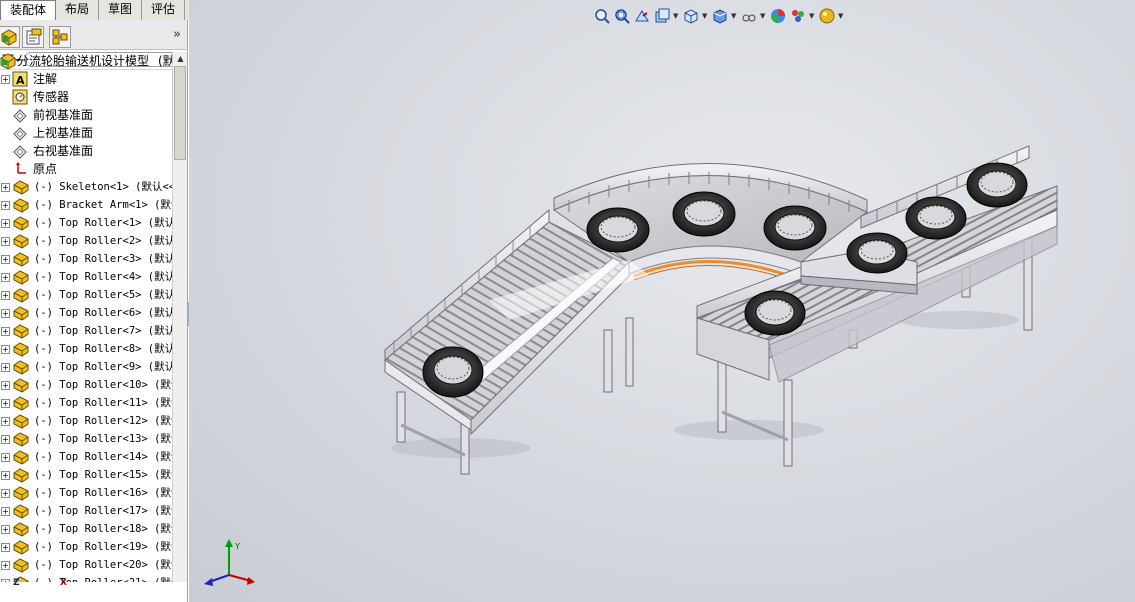 The image size is (1135, 602). What do you see at coordinates (103, 511) in the screenshot?
I see `tree-item-label: (-) Top Roller<17> (默认` at bounding box center [103, 511].